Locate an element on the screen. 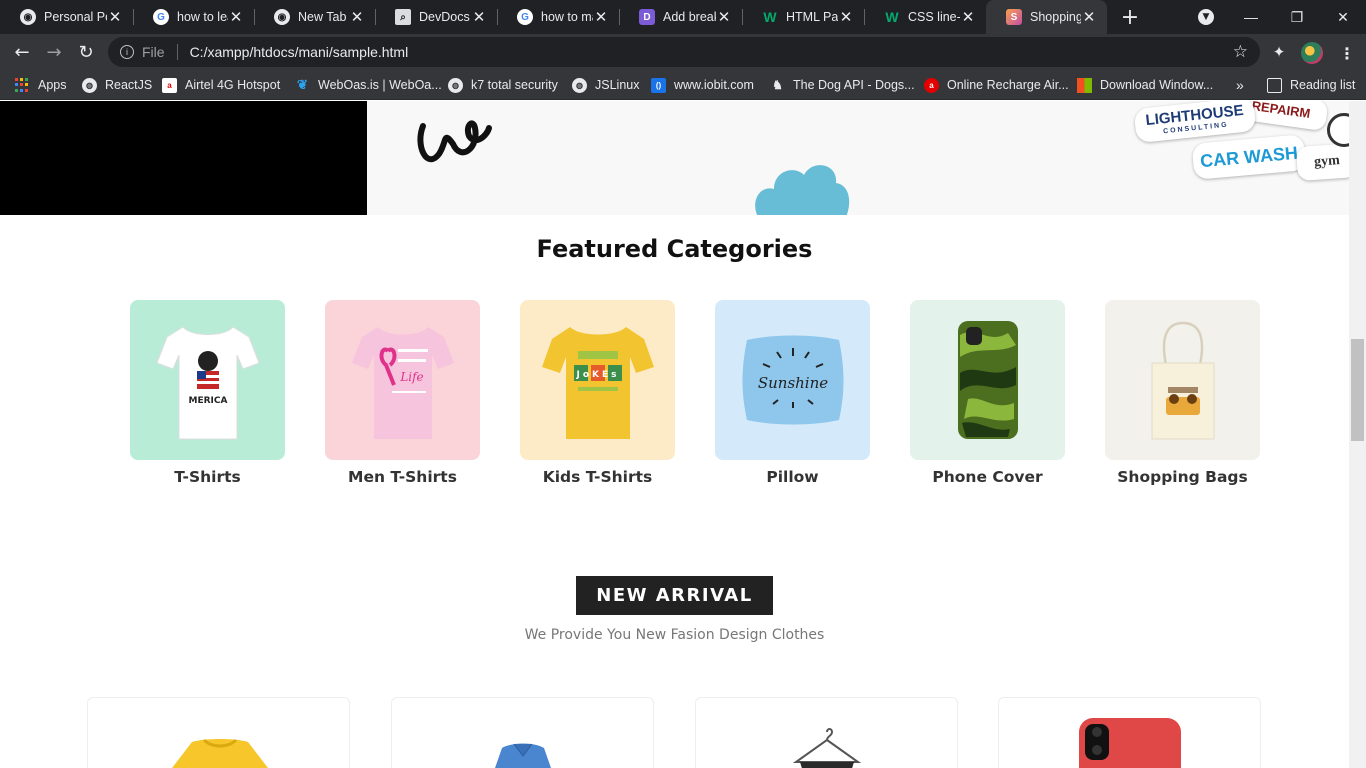 The image size is (1366, 768). page-scrollbar is located at coordinates (1357, 434).